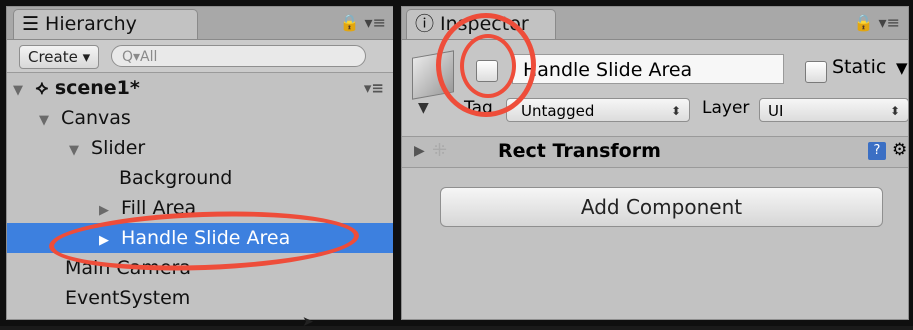 This screenshot has width=913, height=330. I want to click on list-icon: ☰, so click(31, 24).